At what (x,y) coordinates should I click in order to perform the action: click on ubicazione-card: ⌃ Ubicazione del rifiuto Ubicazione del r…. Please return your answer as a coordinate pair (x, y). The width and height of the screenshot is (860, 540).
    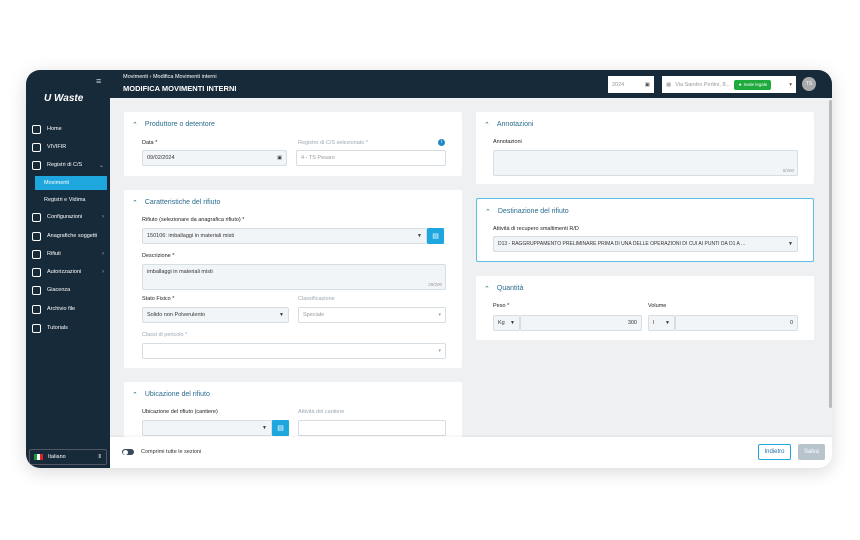
    Looking at the image, I should click on (293, 412).